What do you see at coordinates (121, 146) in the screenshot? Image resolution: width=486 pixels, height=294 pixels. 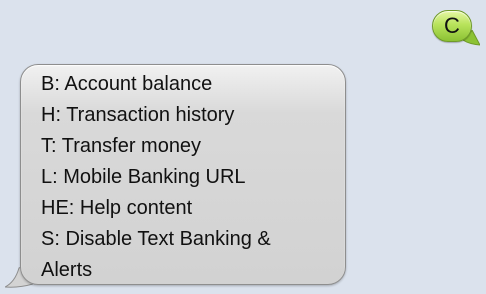 I see `received-message-line: T: Transfer money` at bounding box center [121, 146].